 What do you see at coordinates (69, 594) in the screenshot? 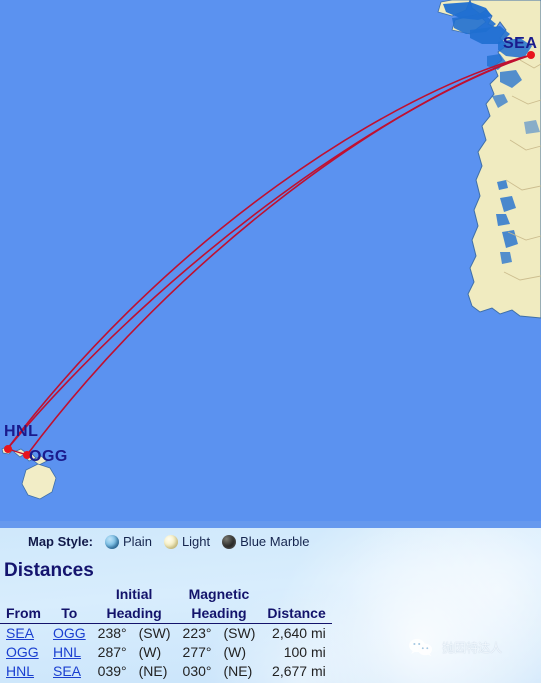
I see `spacer-to` at bounding box center [69, 594].